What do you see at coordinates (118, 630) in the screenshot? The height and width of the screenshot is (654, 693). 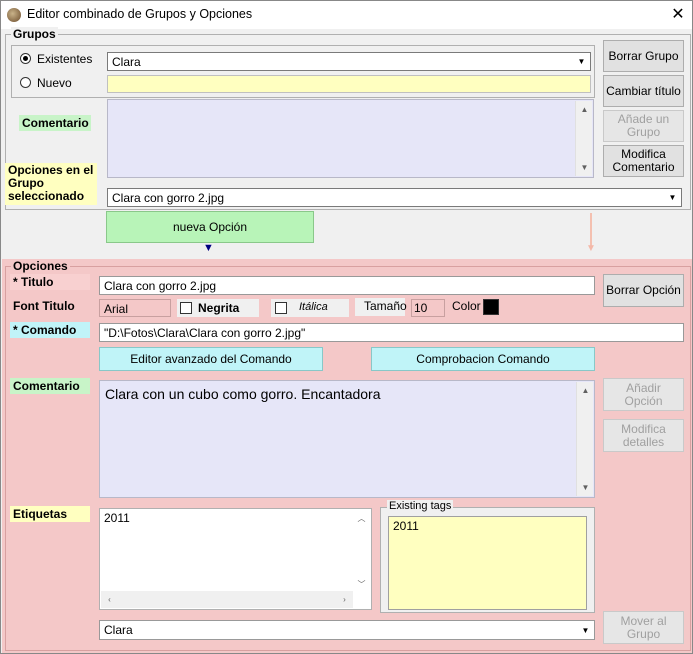 I see `grupo-destino-value: Clara` at bounding box center [118, 630].